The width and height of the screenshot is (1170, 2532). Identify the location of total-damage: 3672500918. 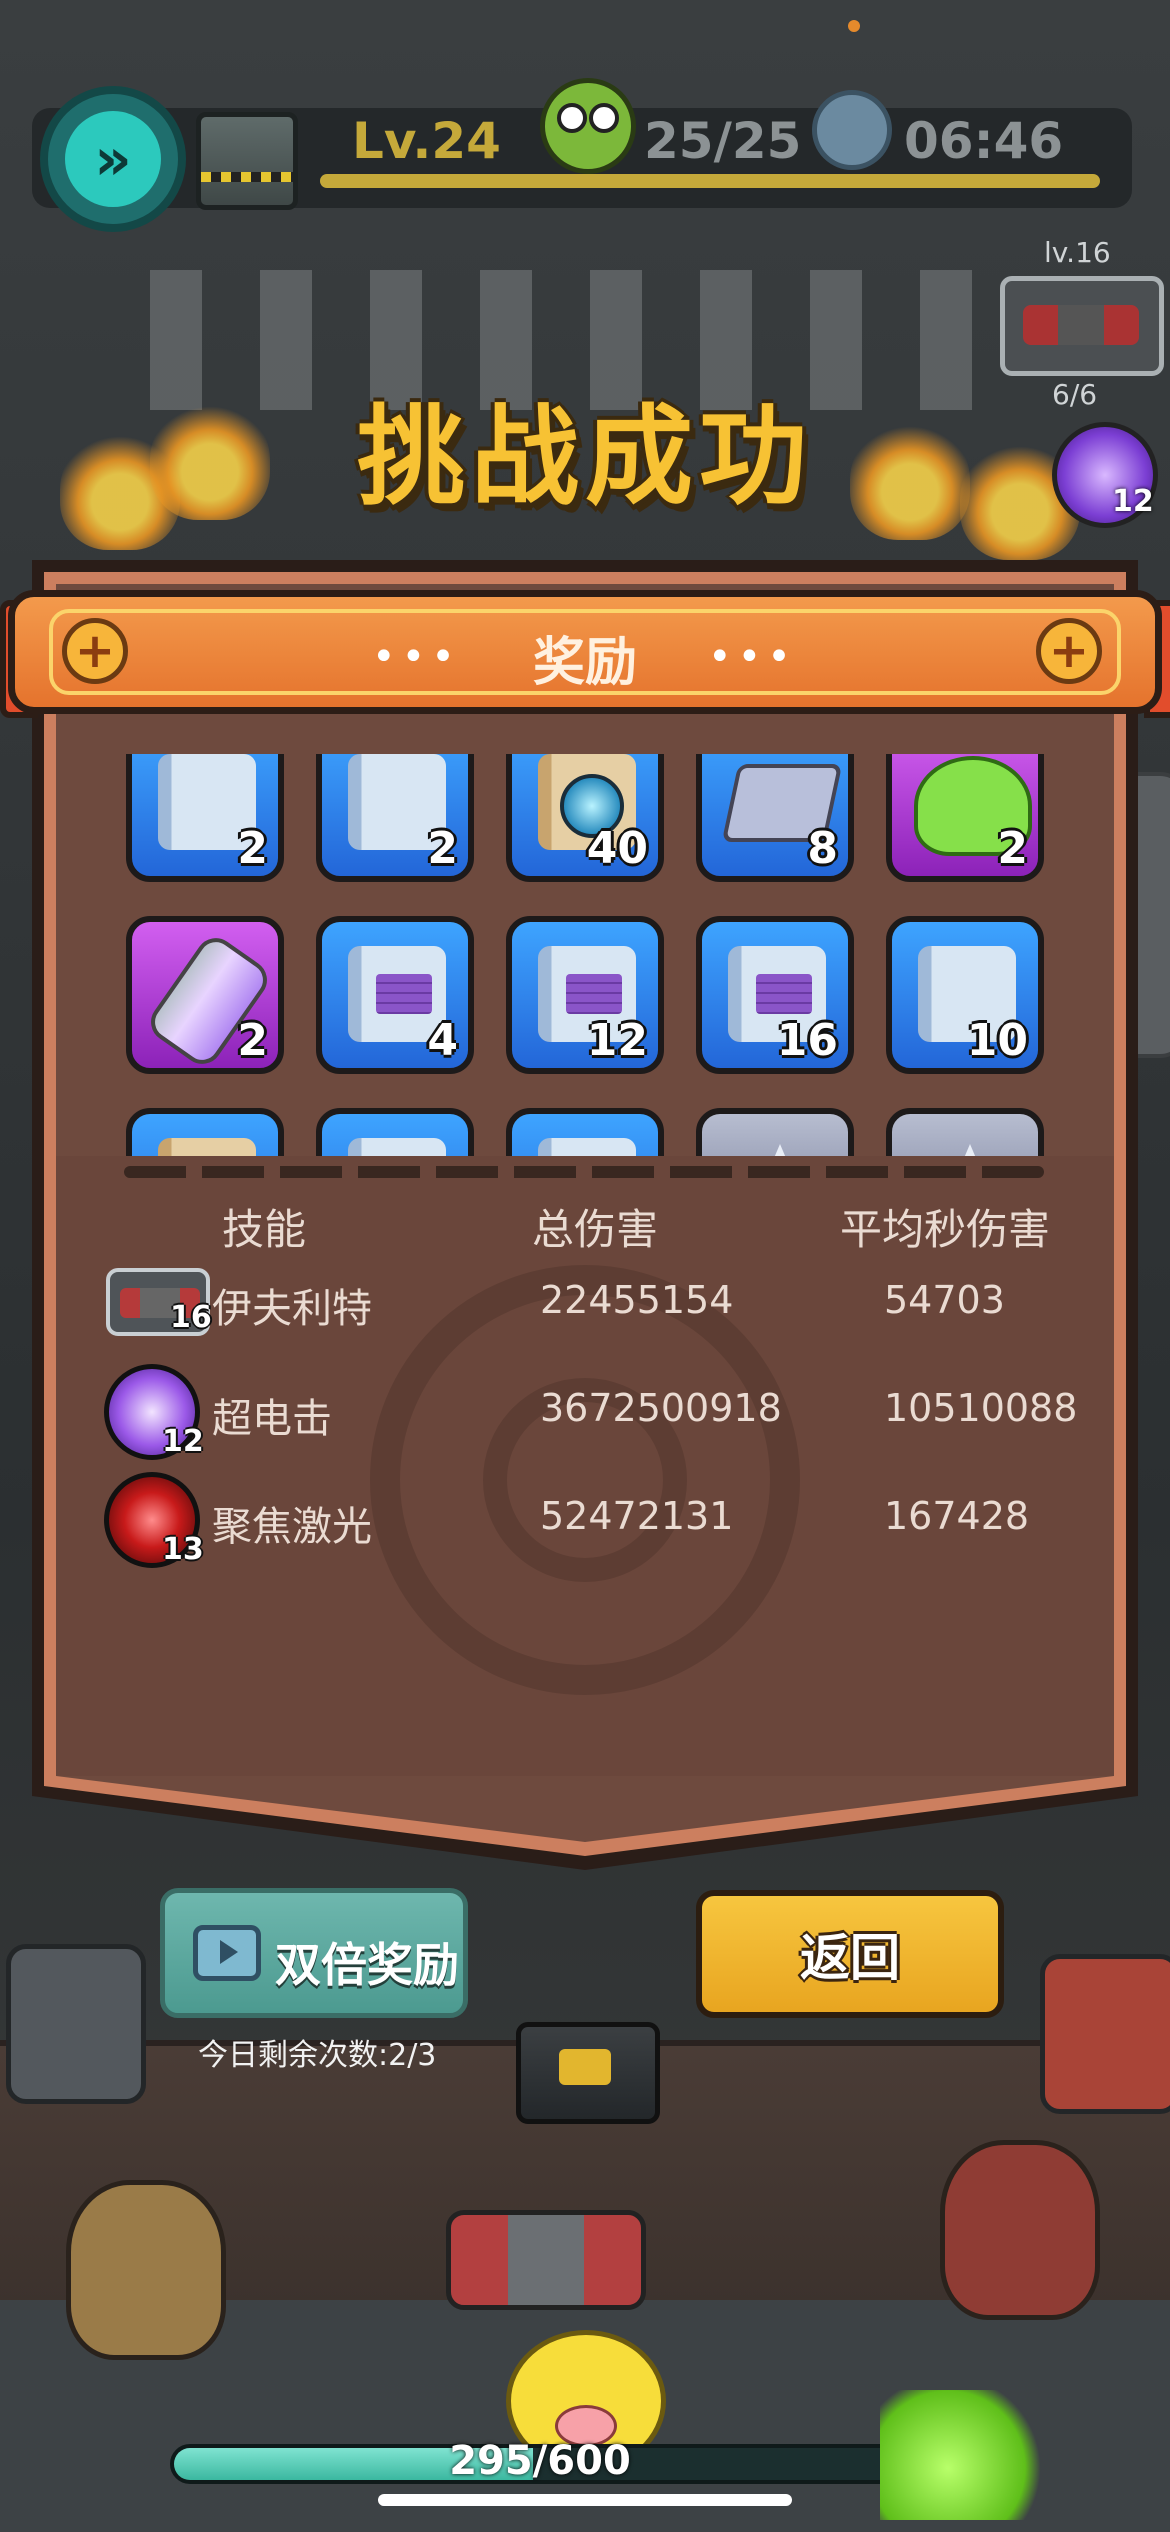
(661, 1408).